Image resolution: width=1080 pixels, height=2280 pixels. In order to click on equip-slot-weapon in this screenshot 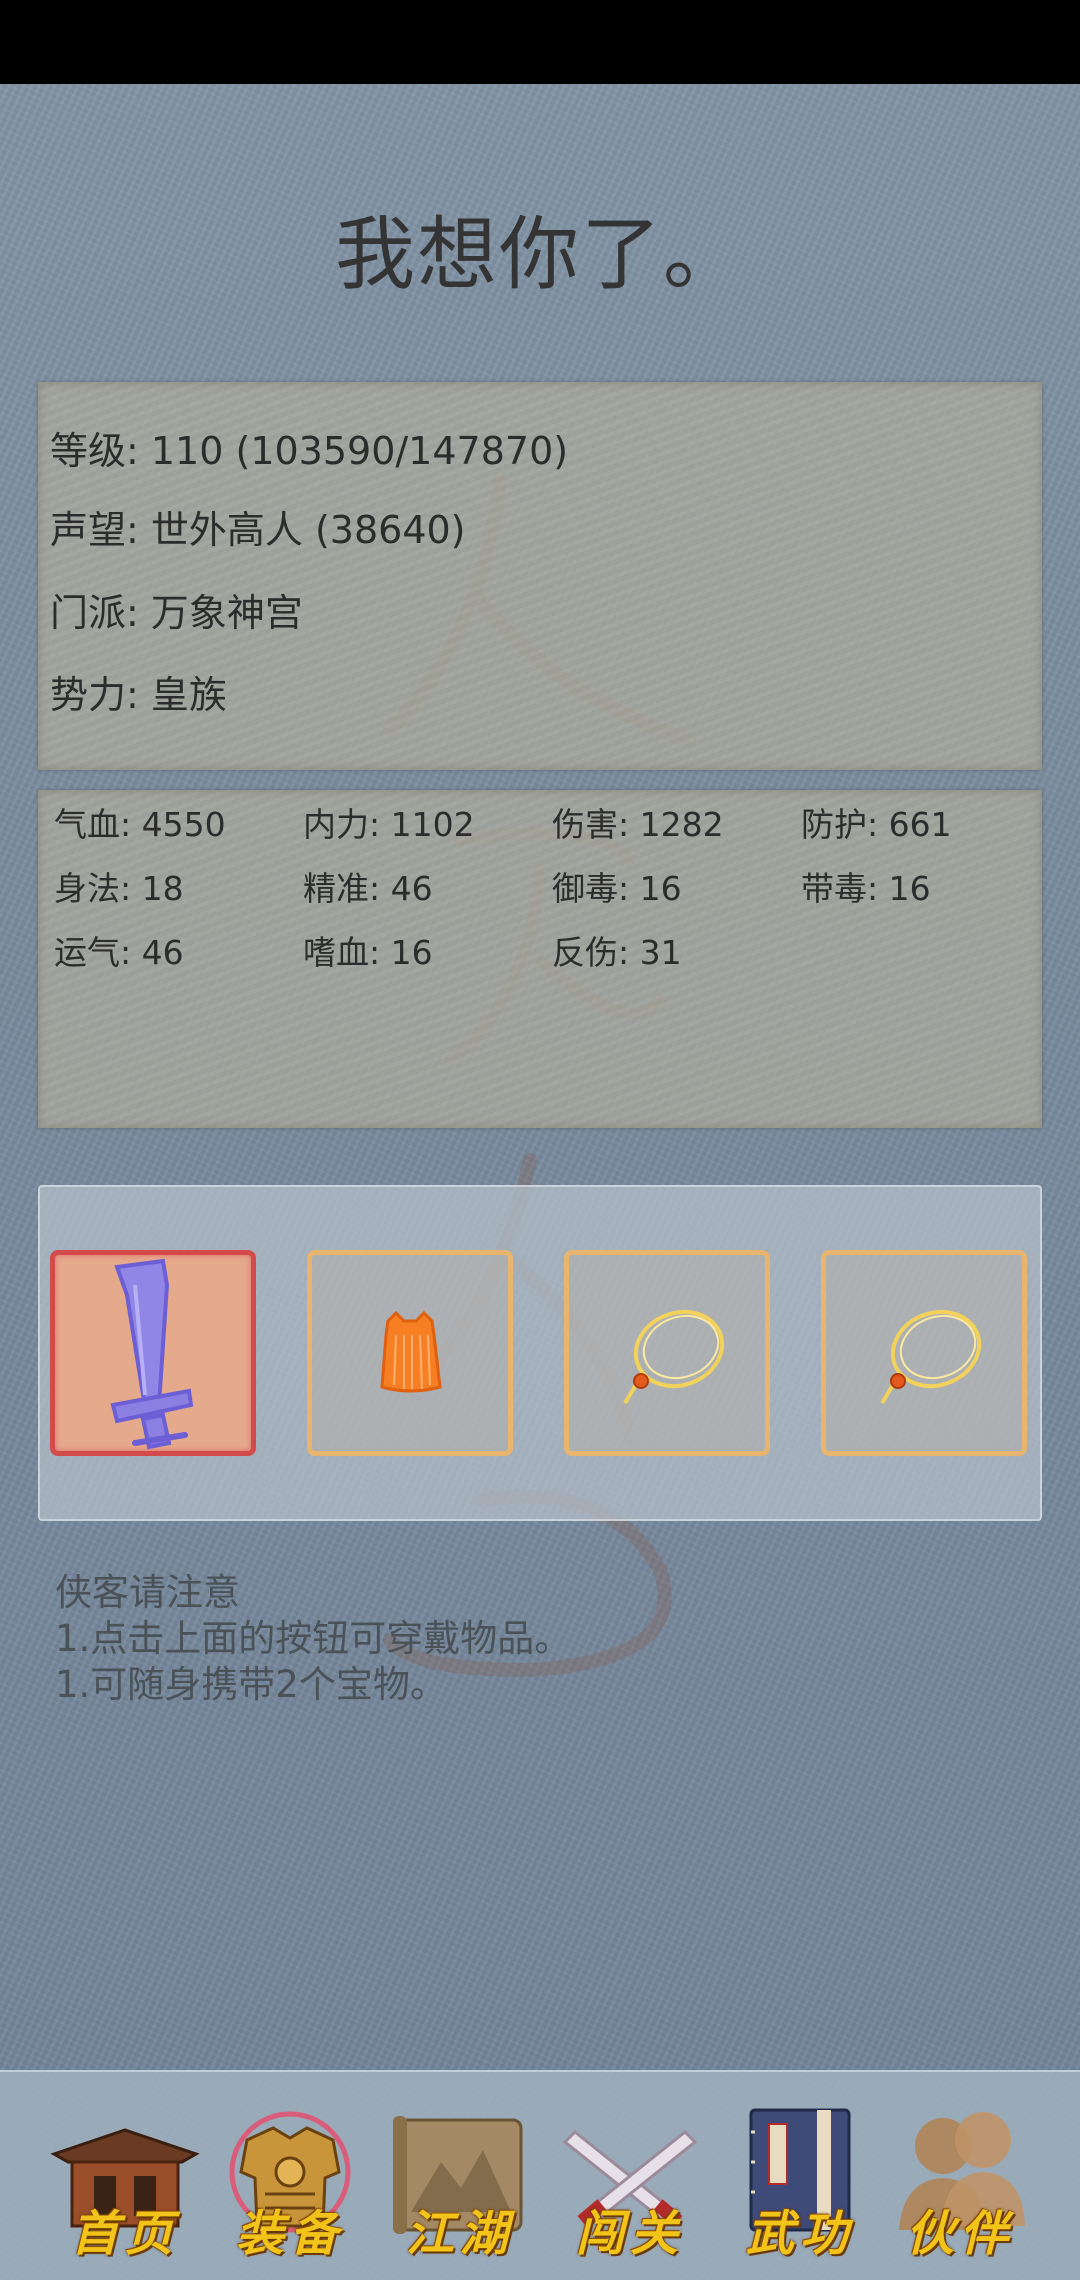, I will do `click(153, 1353)`.